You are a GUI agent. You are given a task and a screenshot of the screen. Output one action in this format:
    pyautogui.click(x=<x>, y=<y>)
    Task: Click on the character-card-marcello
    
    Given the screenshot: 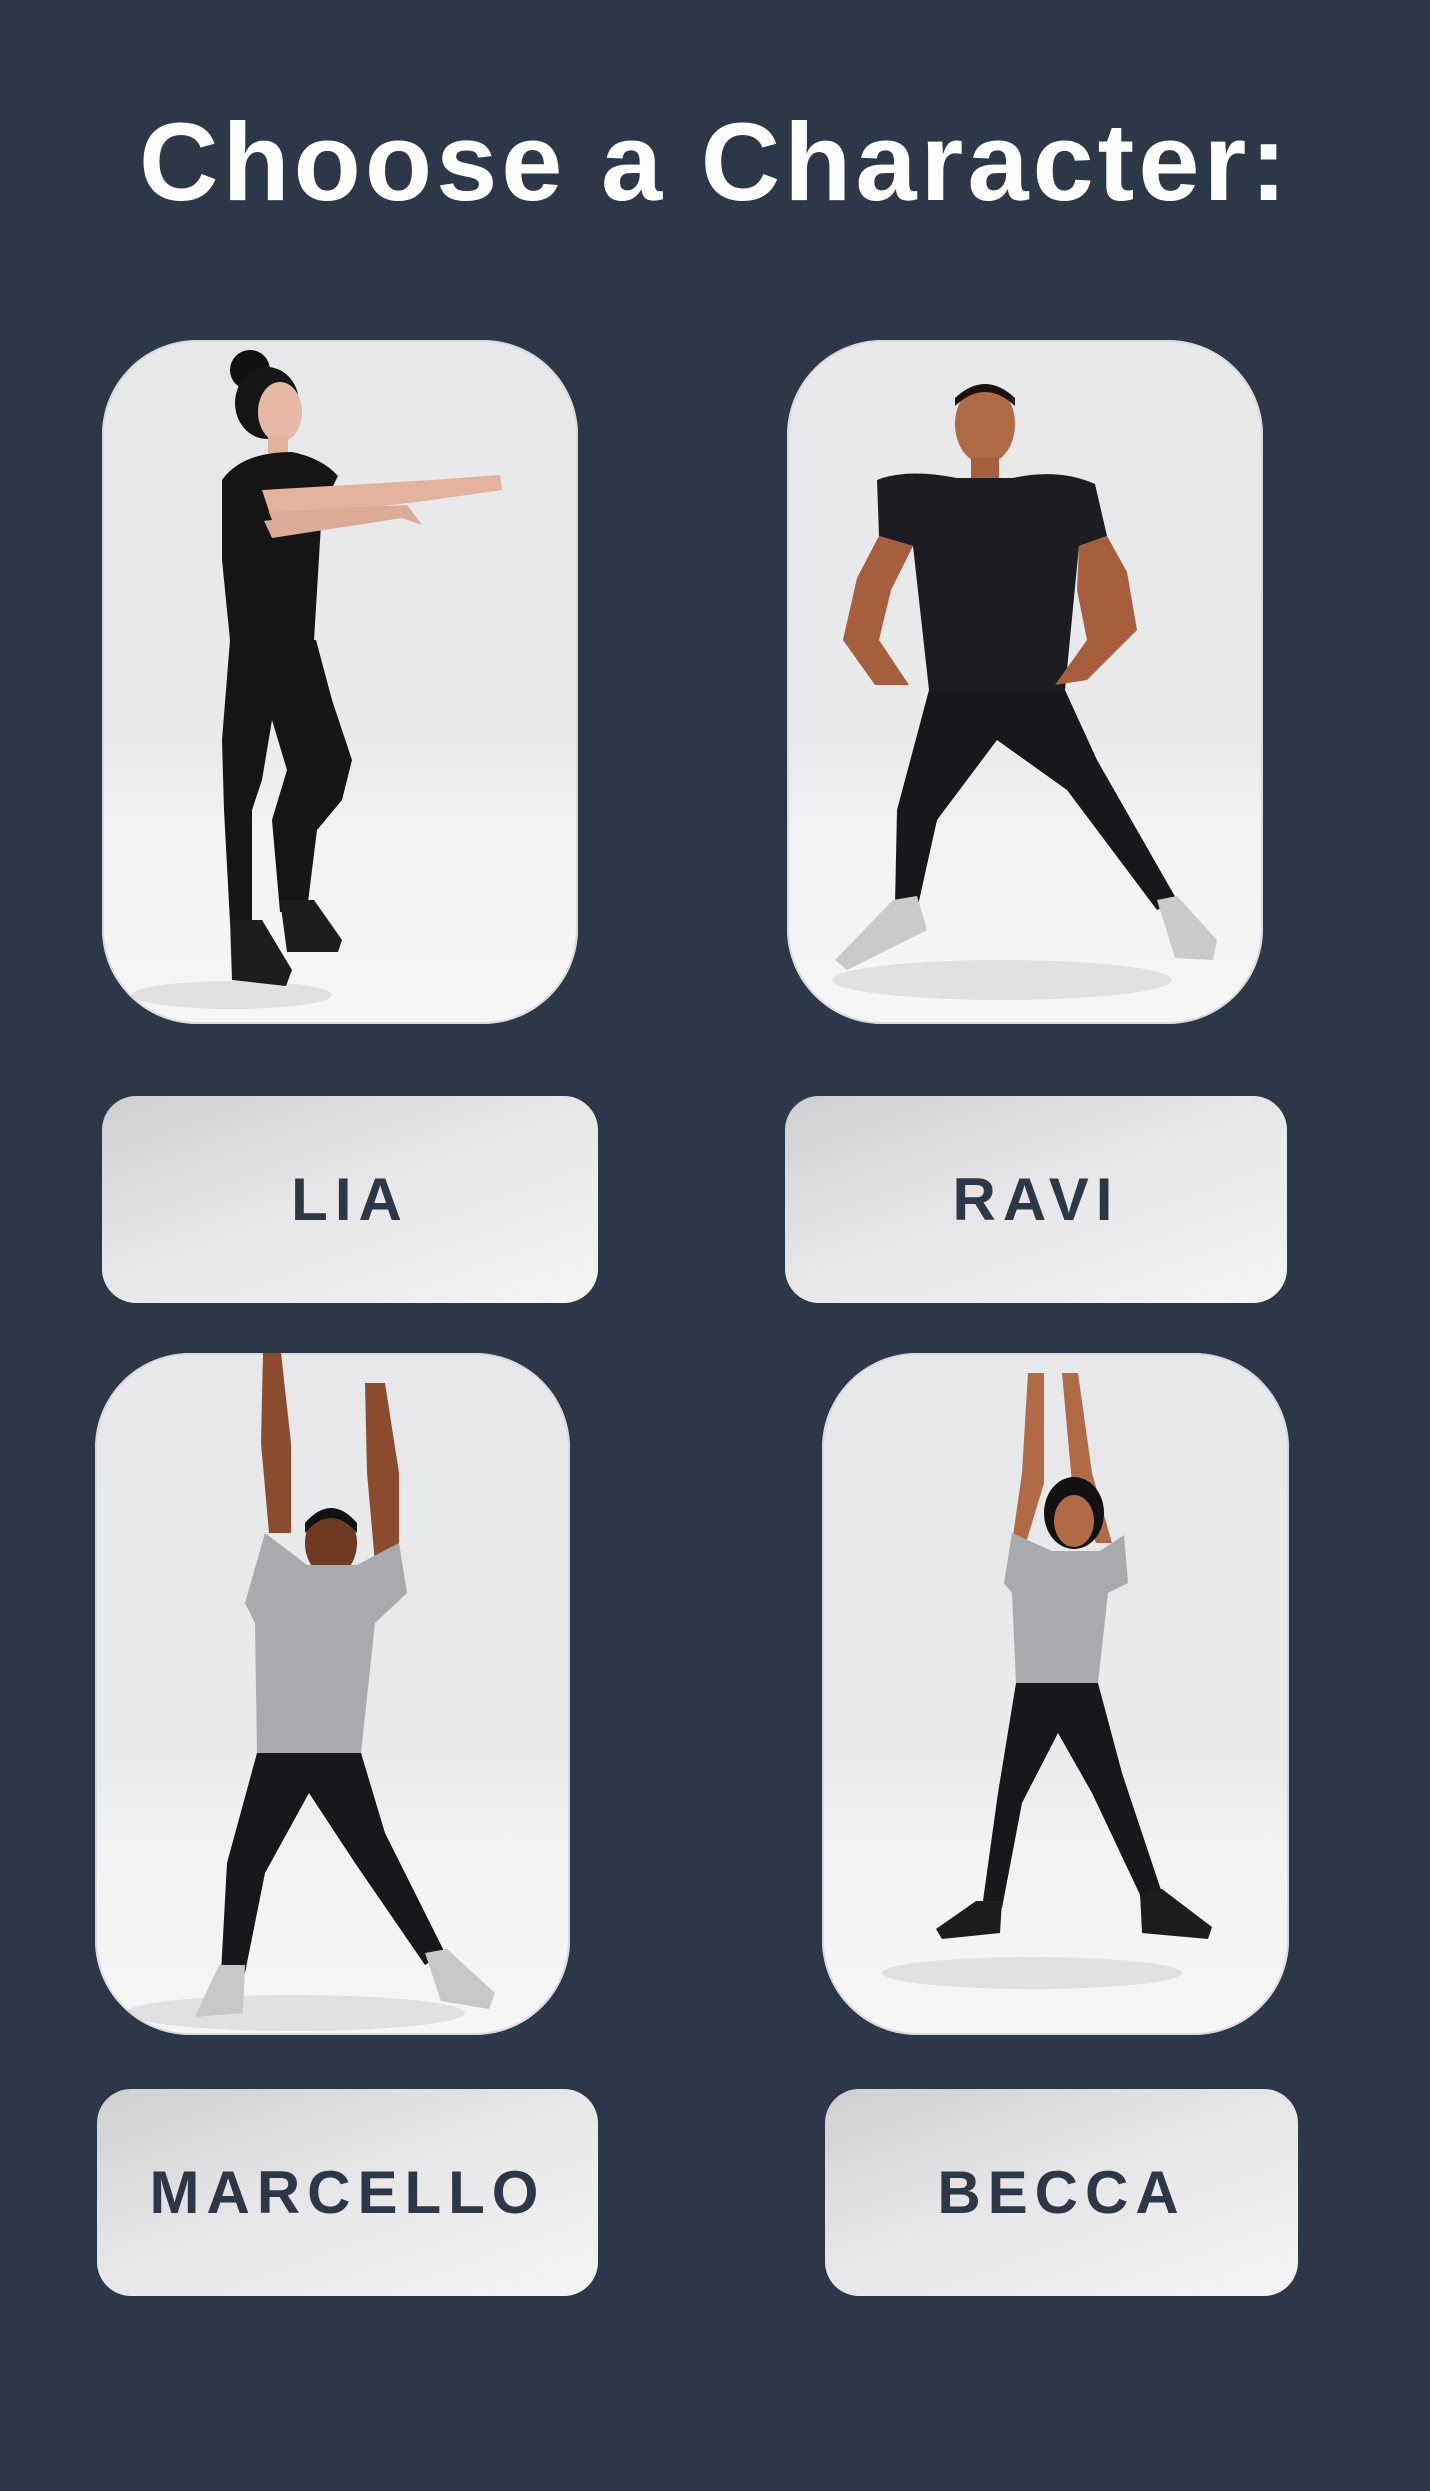 What is the action you would take?
    pyautogui.click(x=332, y=1694)
    